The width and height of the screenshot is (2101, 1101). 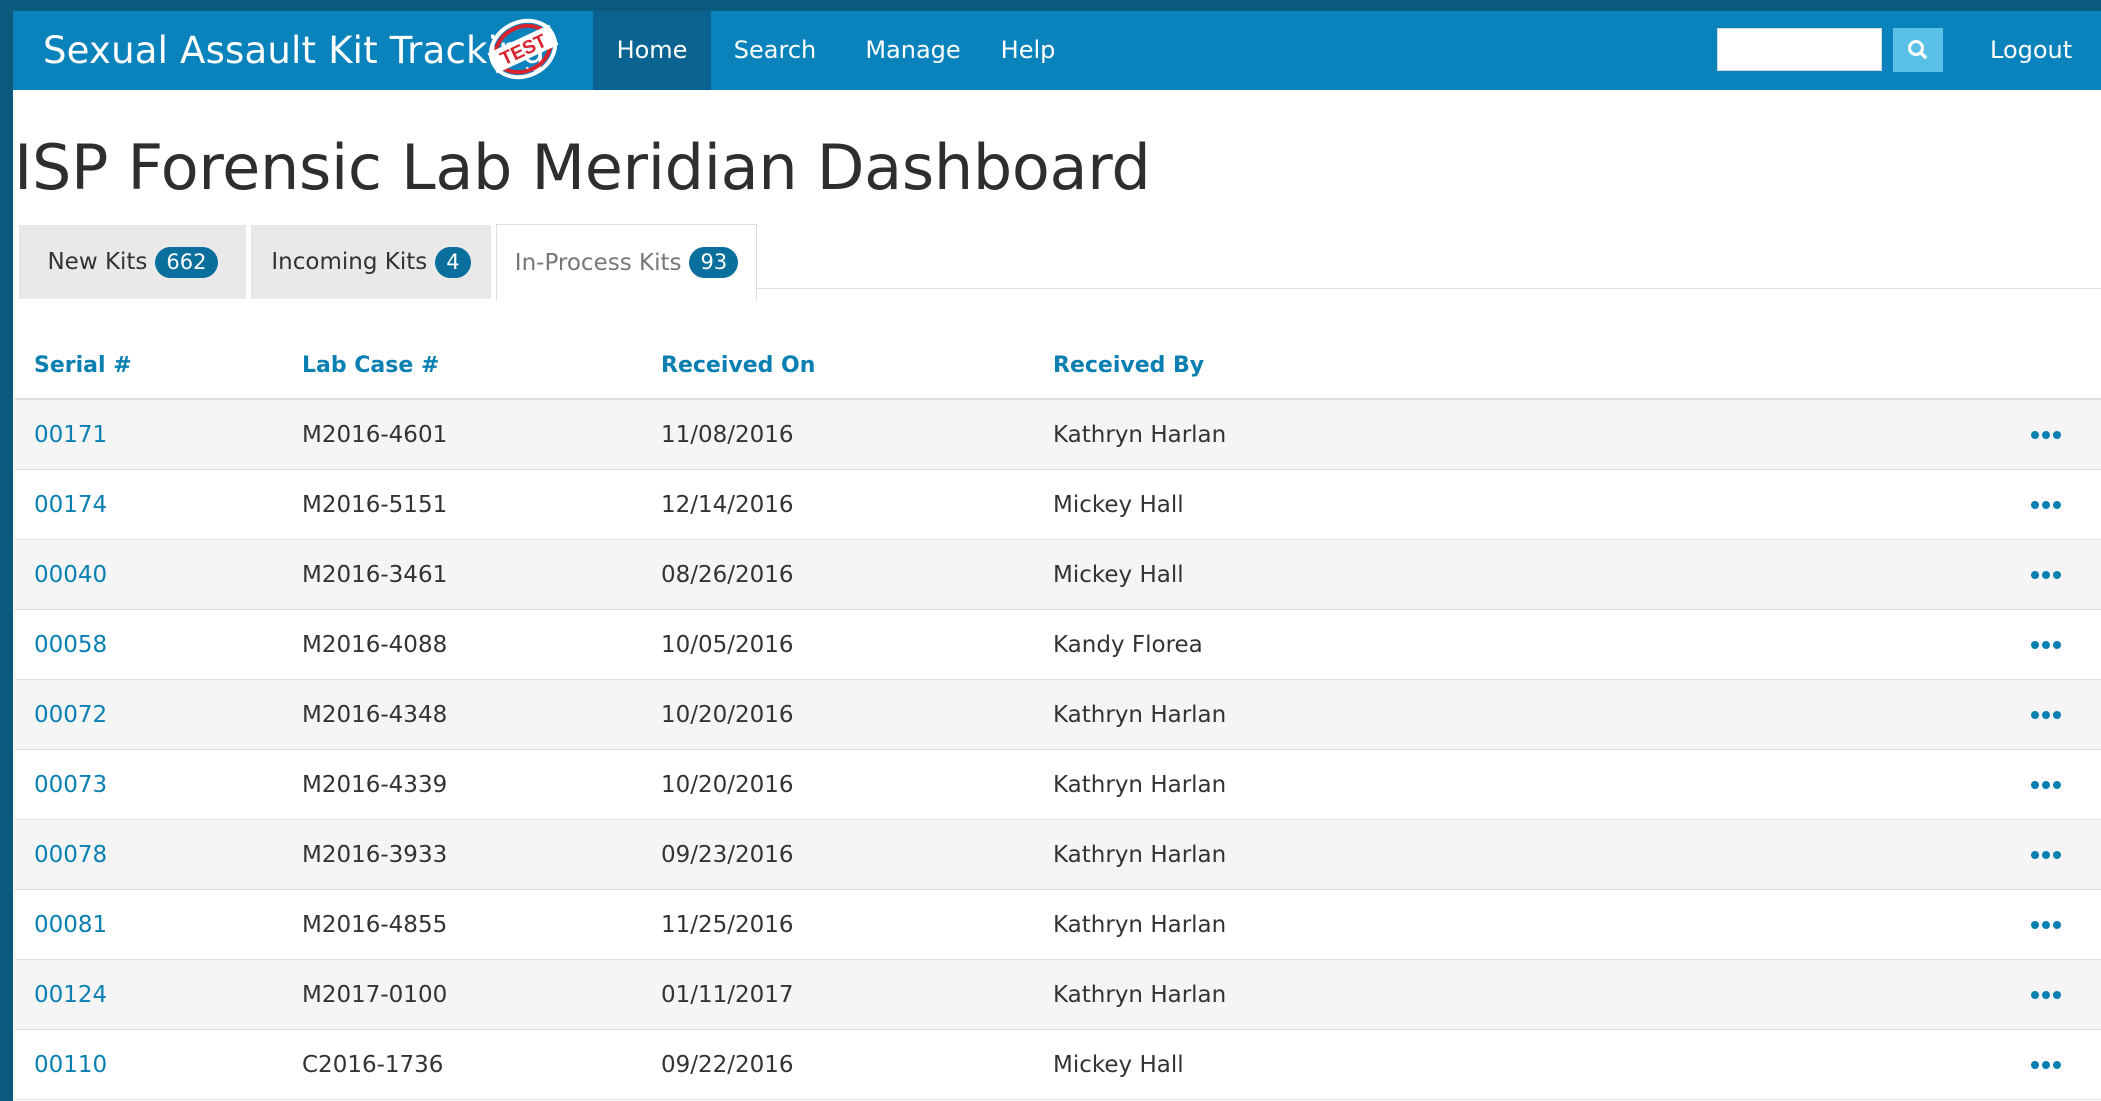 I want to click on search-input, so click(x=1799, y=49).